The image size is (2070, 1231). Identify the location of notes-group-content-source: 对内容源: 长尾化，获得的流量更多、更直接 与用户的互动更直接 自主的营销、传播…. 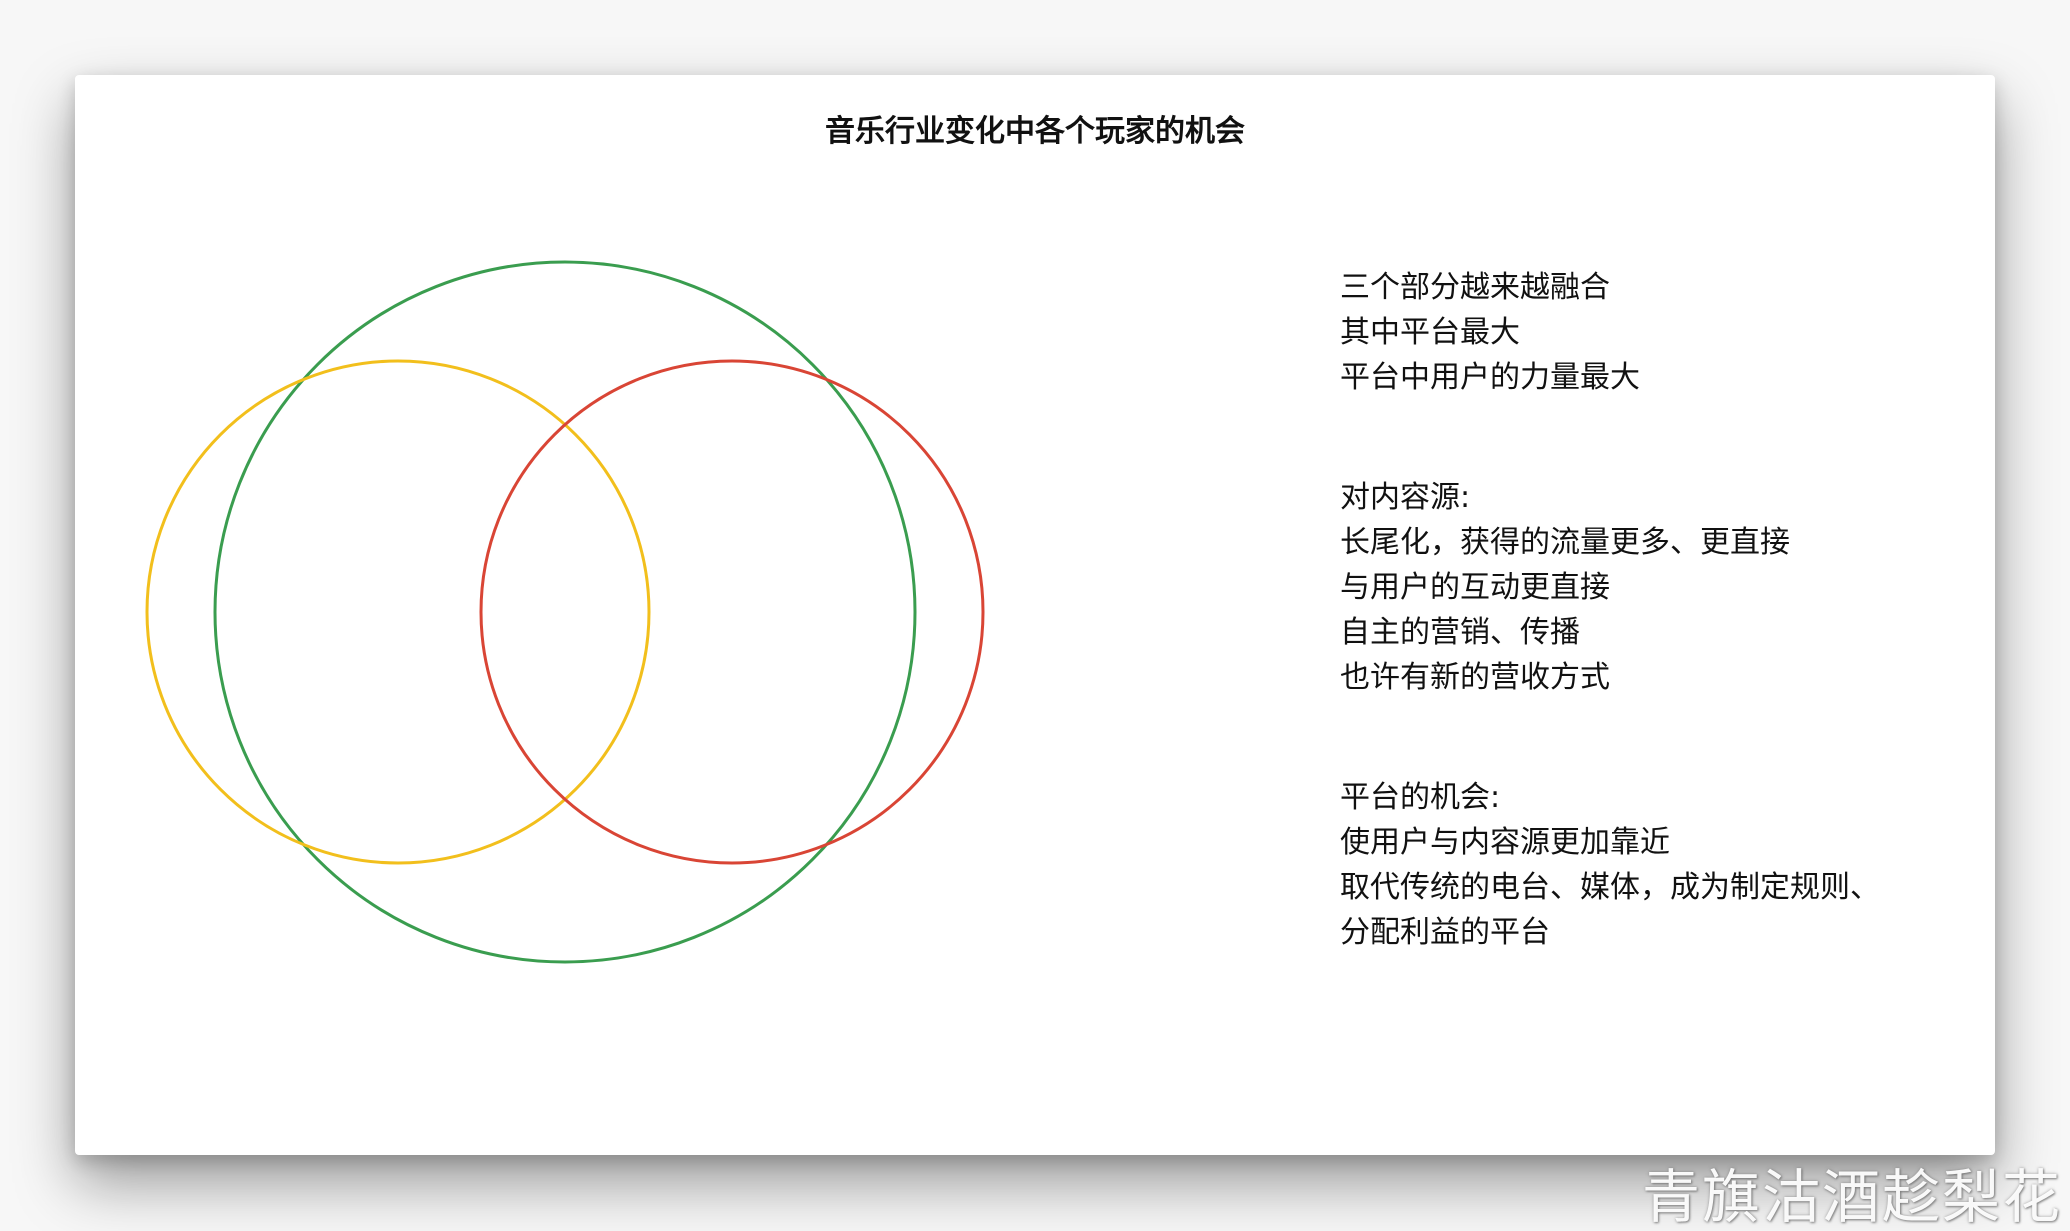
(1660, 587).